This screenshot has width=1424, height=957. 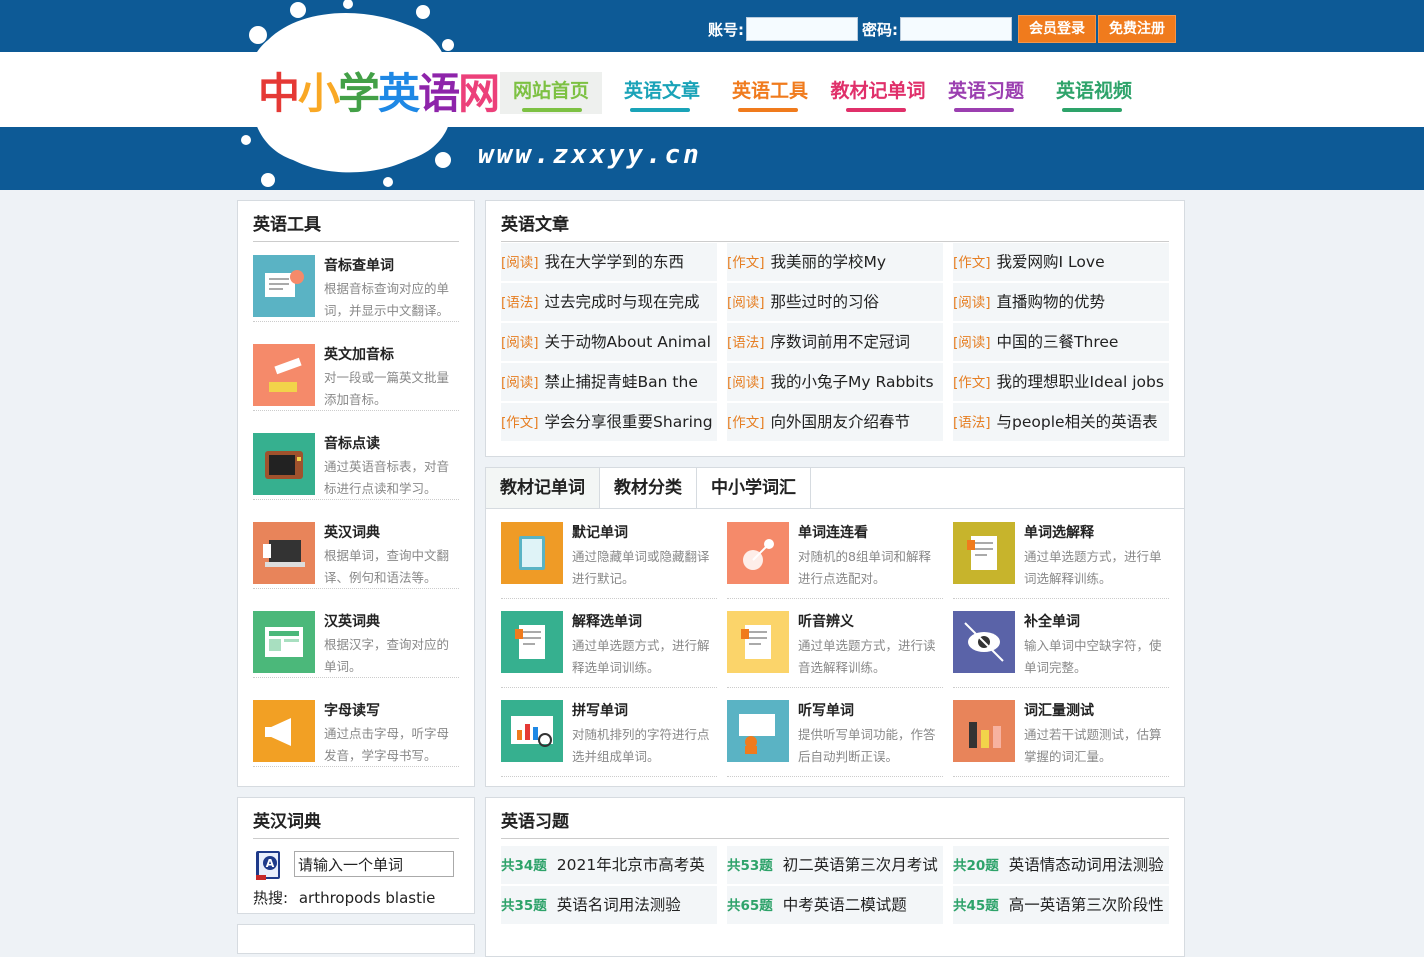 I want to click on article-item: [作文] 我美丽的学校My, so click(x=835, y=262).